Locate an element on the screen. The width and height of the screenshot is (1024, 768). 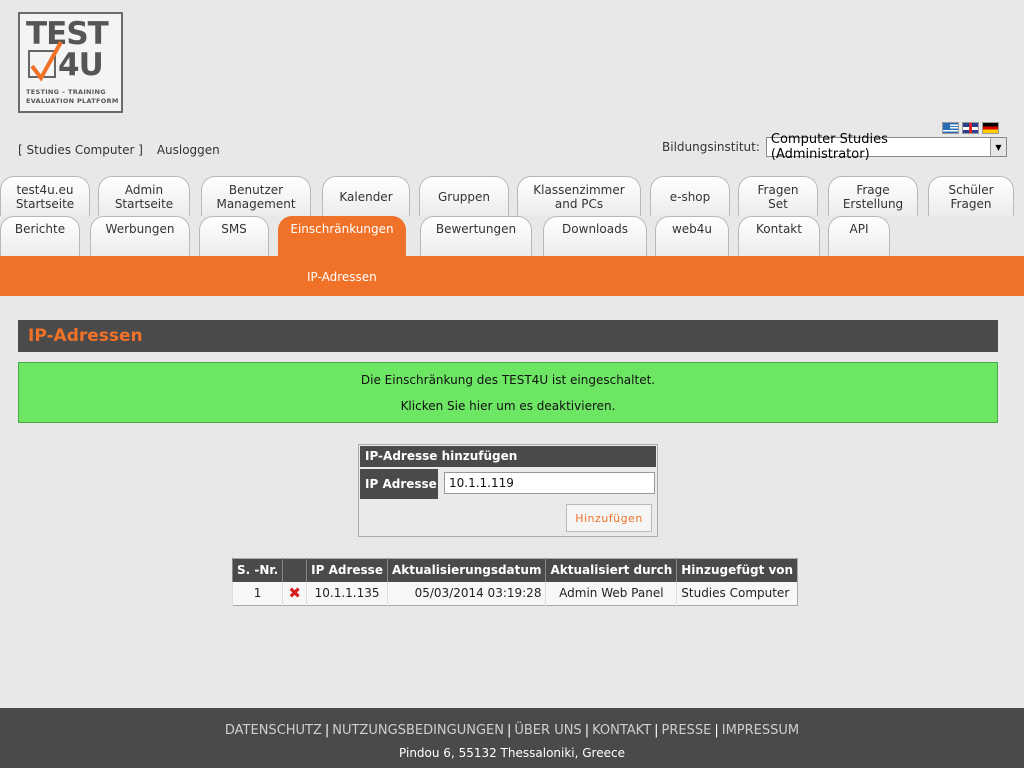
tab-kontakt: Kontakt is located at coordinates (779, 236).